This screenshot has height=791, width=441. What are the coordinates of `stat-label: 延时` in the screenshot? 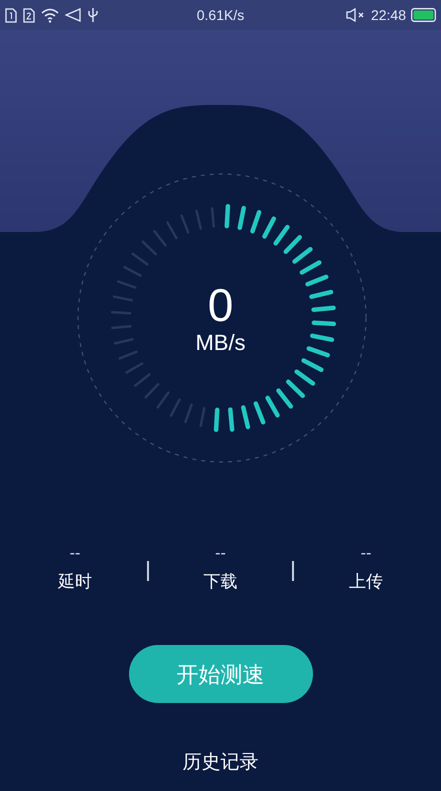 It's located at (75, 582).